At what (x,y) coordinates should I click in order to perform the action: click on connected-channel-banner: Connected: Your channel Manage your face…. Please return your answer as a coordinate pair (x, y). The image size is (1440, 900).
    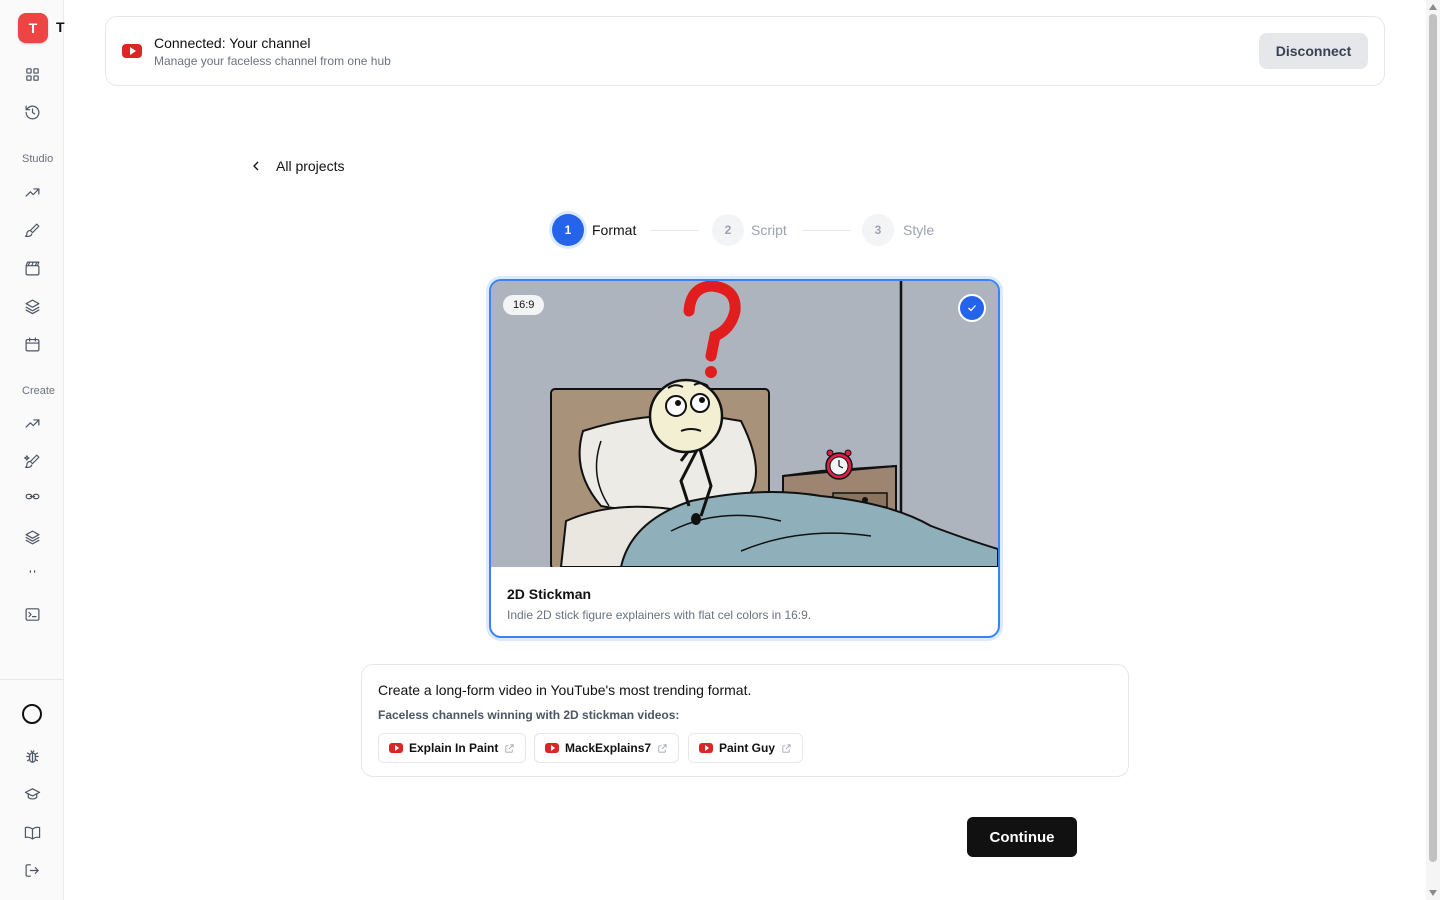
    Looking at the image, I should click on (745, 51).